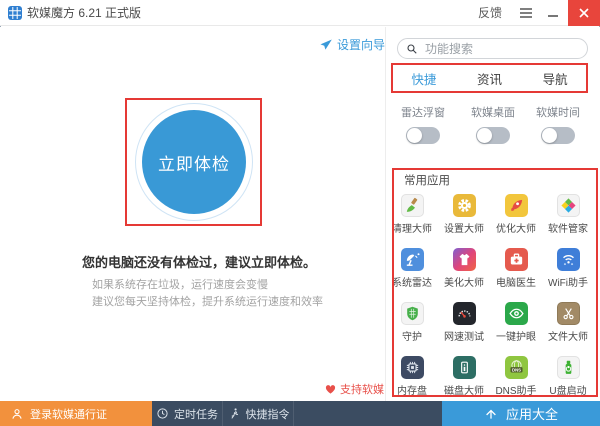 The height and width of the screenshot is (426, 600). I want to click on support-link: 支持软媒, so click(354, 389).